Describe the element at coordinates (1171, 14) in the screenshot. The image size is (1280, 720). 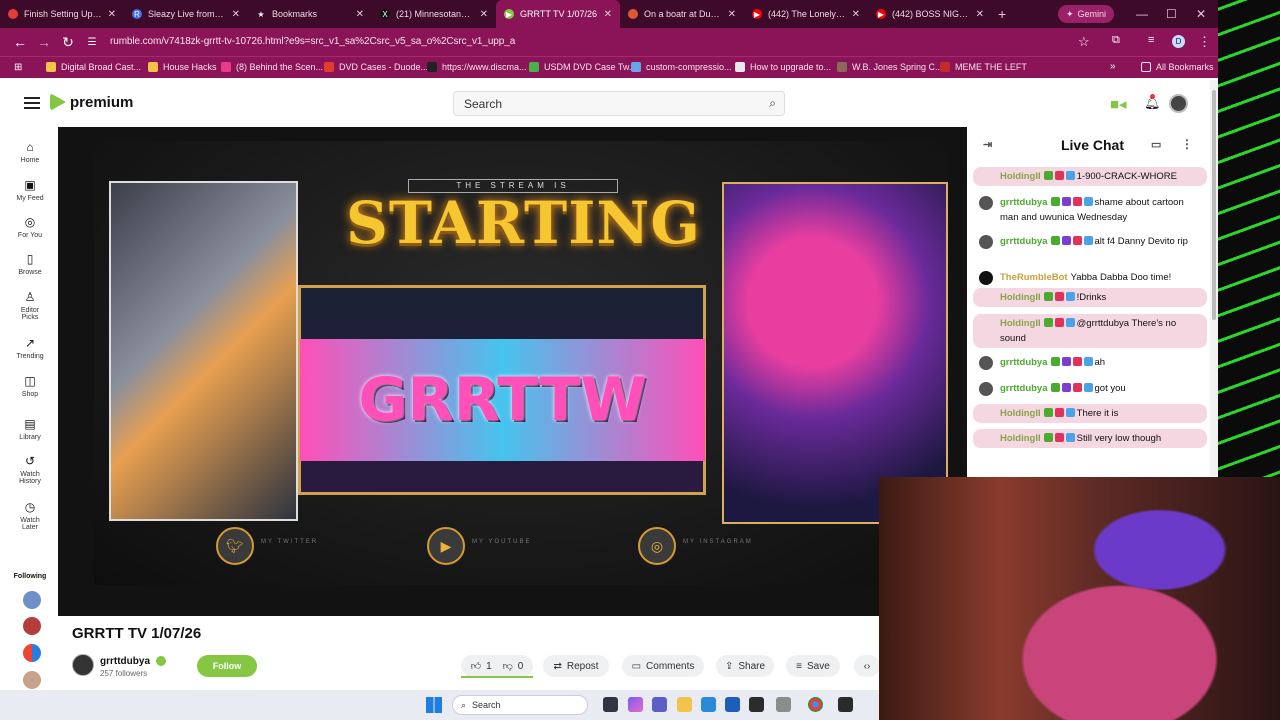
I see `maximize-icon: ☐` at that location.